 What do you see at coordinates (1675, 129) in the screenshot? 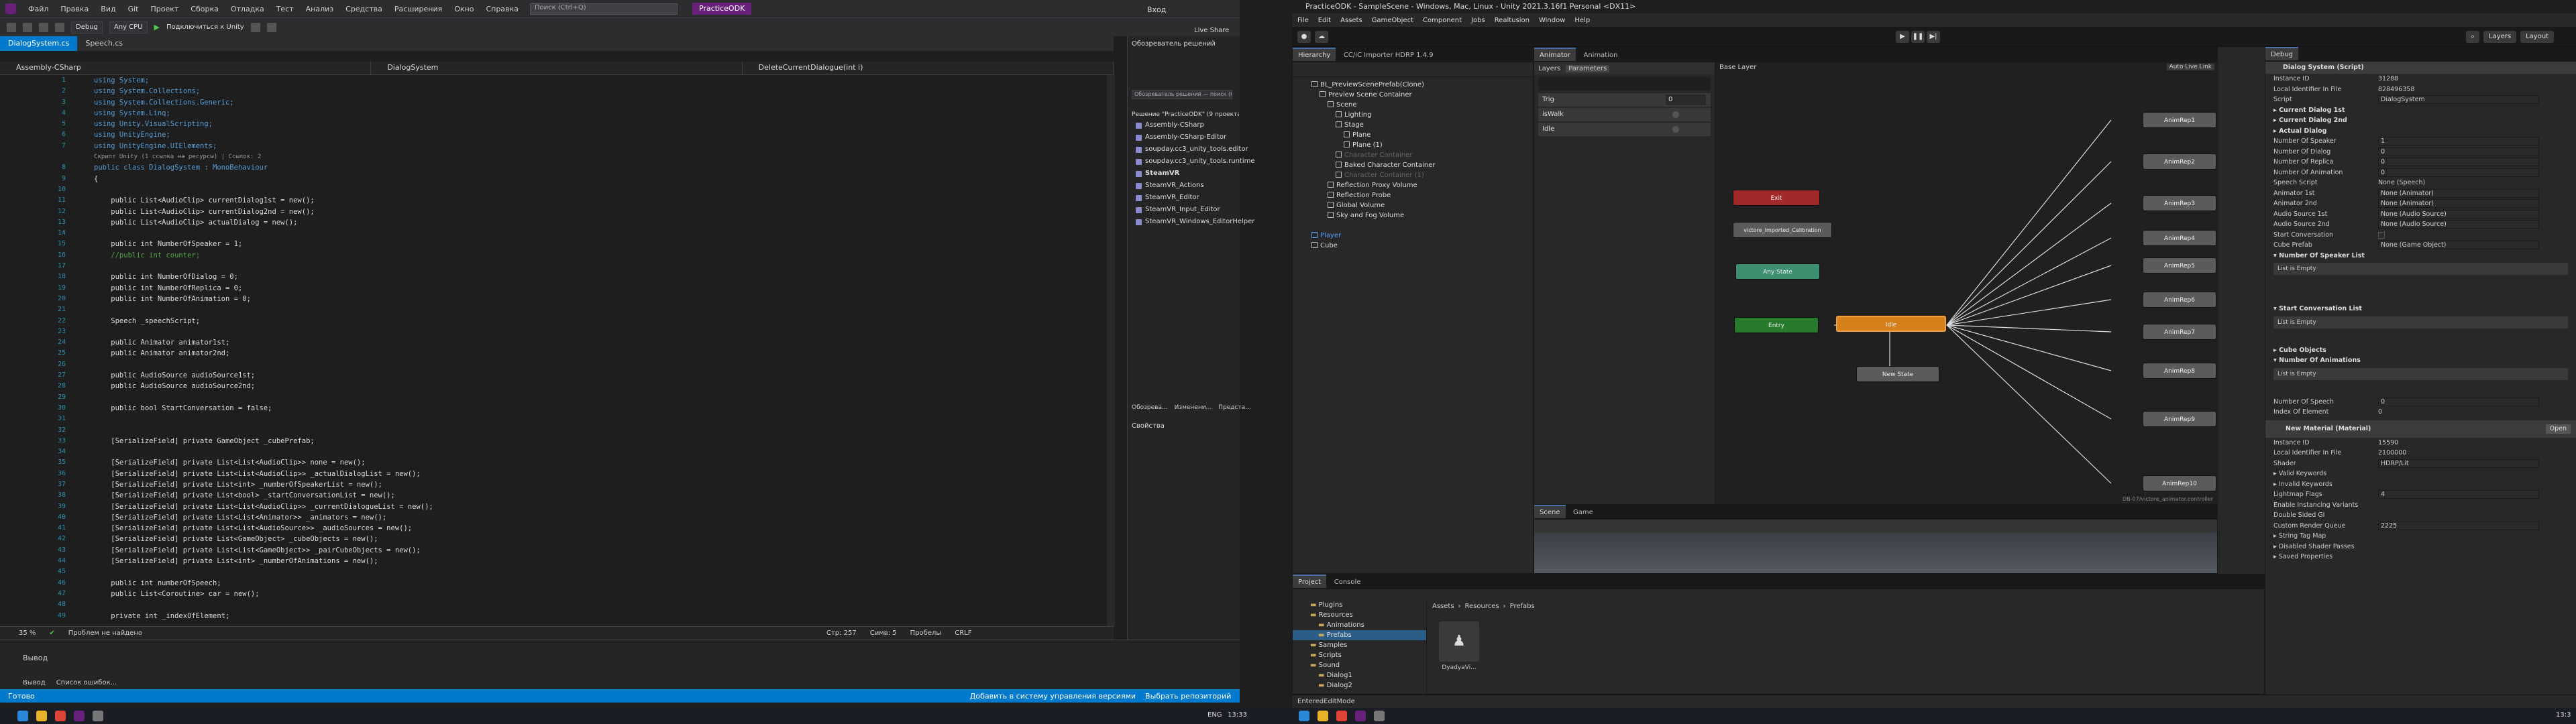
I see `trigger-icon` at bounding box center [1675, 129].